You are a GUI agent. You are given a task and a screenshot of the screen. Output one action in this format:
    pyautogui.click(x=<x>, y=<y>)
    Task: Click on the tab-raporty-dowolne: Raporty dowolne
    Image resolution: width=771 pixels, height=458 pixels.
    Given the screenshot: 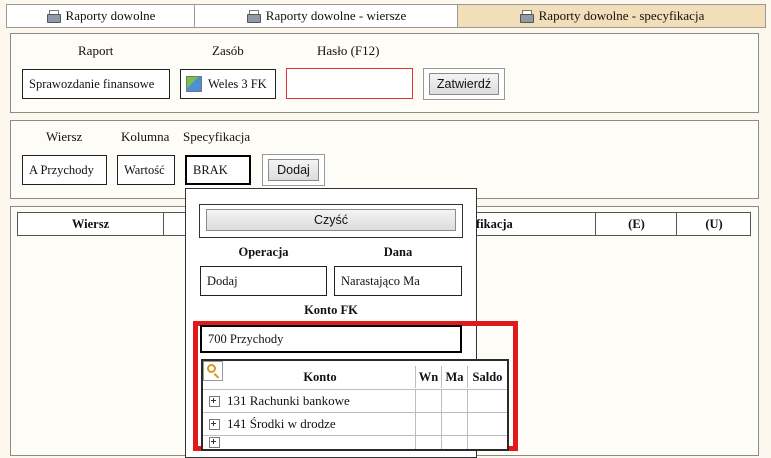 What is the action you would take?
    pyautogui.click(x=100, y=16)
    